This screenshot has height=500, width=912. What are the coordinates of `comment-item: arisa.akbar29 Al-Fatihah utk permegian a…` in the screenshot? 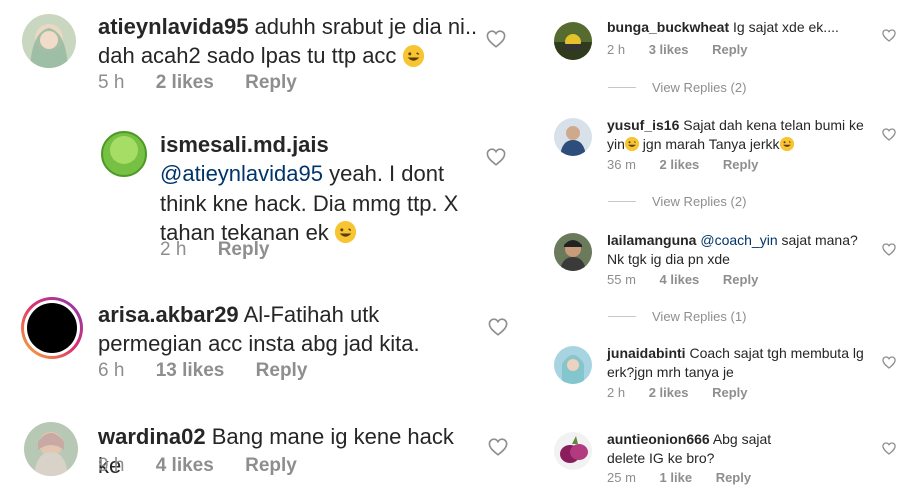 It's located at (264, 340).